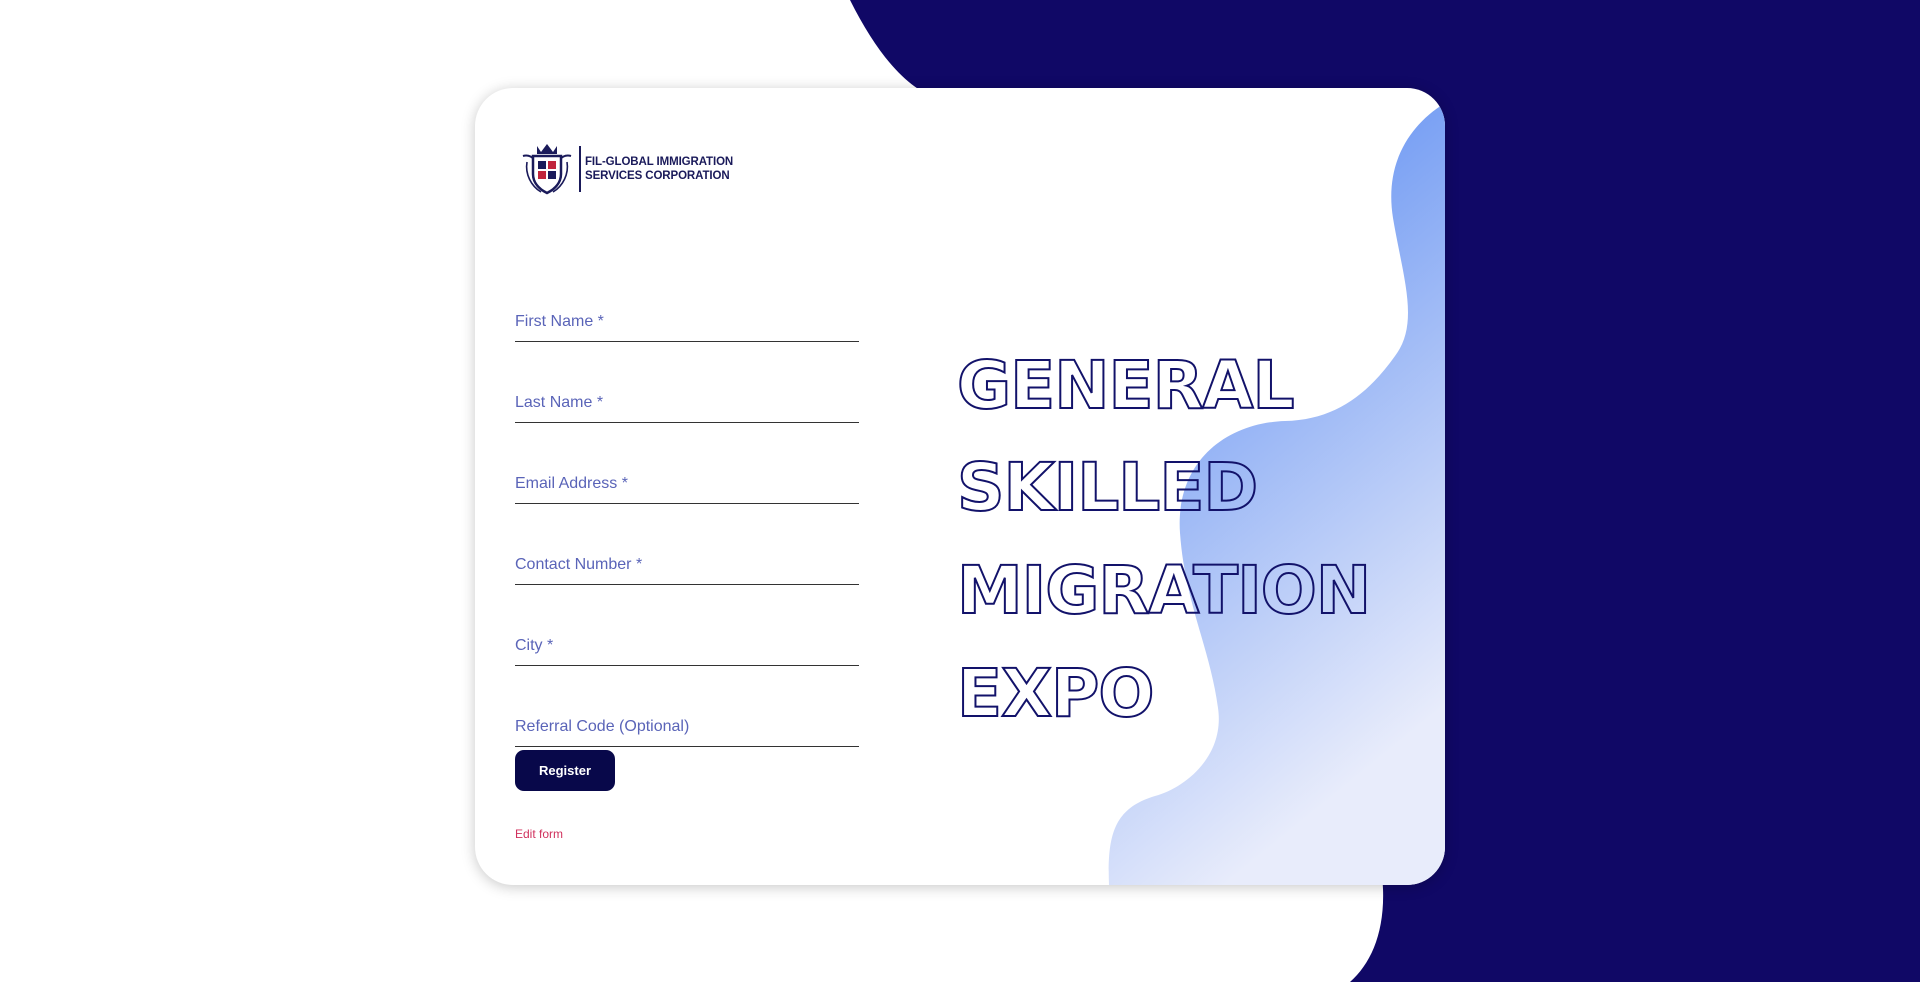 The height and width of the screenshot is (982, 1920). I want to click on edit-form-link: Edit form, so click(539, 834).